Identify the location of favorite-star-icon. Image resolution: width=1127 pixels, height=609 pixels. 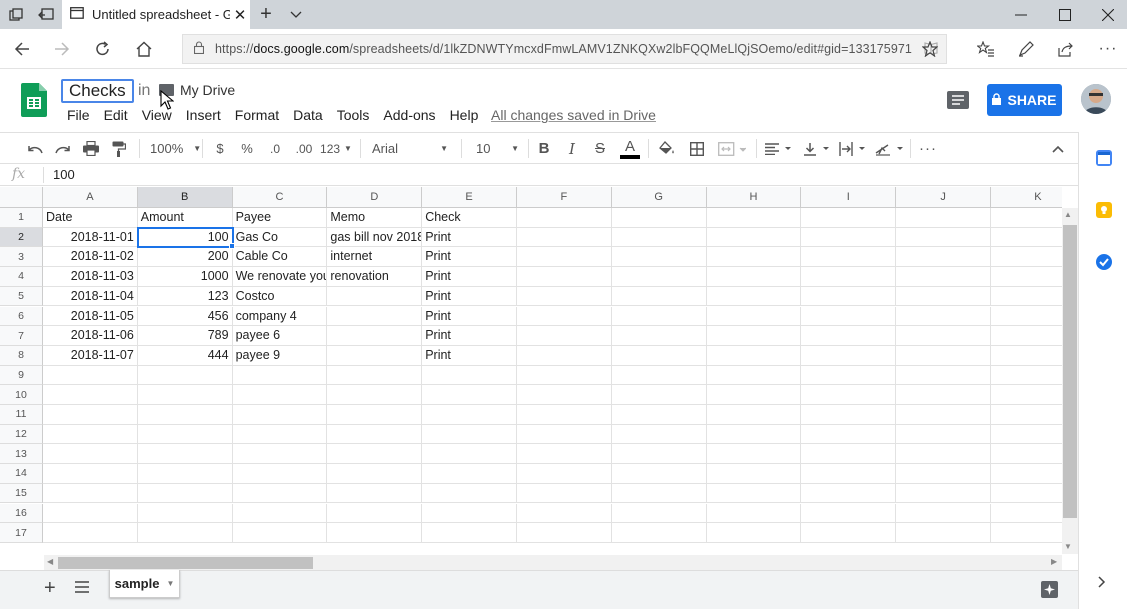
(930, 49).